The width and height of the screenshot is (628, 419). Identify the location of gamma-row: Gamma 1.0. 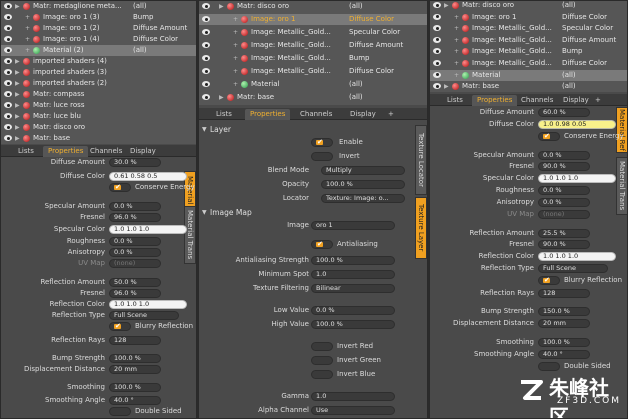
(306, 396).